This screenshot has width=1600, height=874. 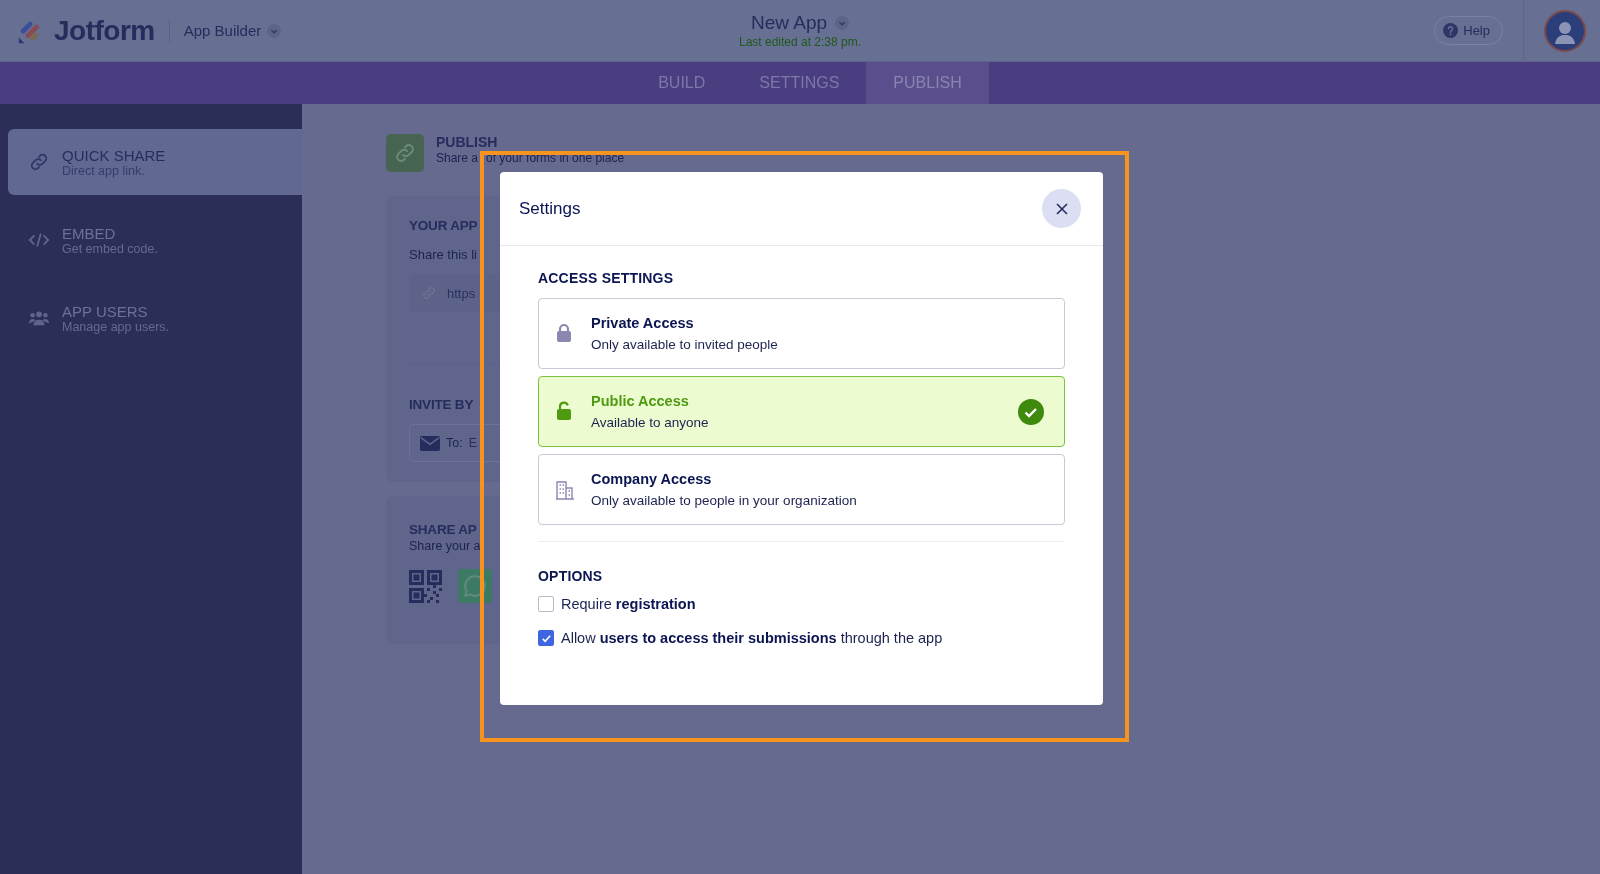 What do you see at coordinates (640, 401) in the screenshot?
I see `option-title: Public Access` at bounding box center [640, 401].